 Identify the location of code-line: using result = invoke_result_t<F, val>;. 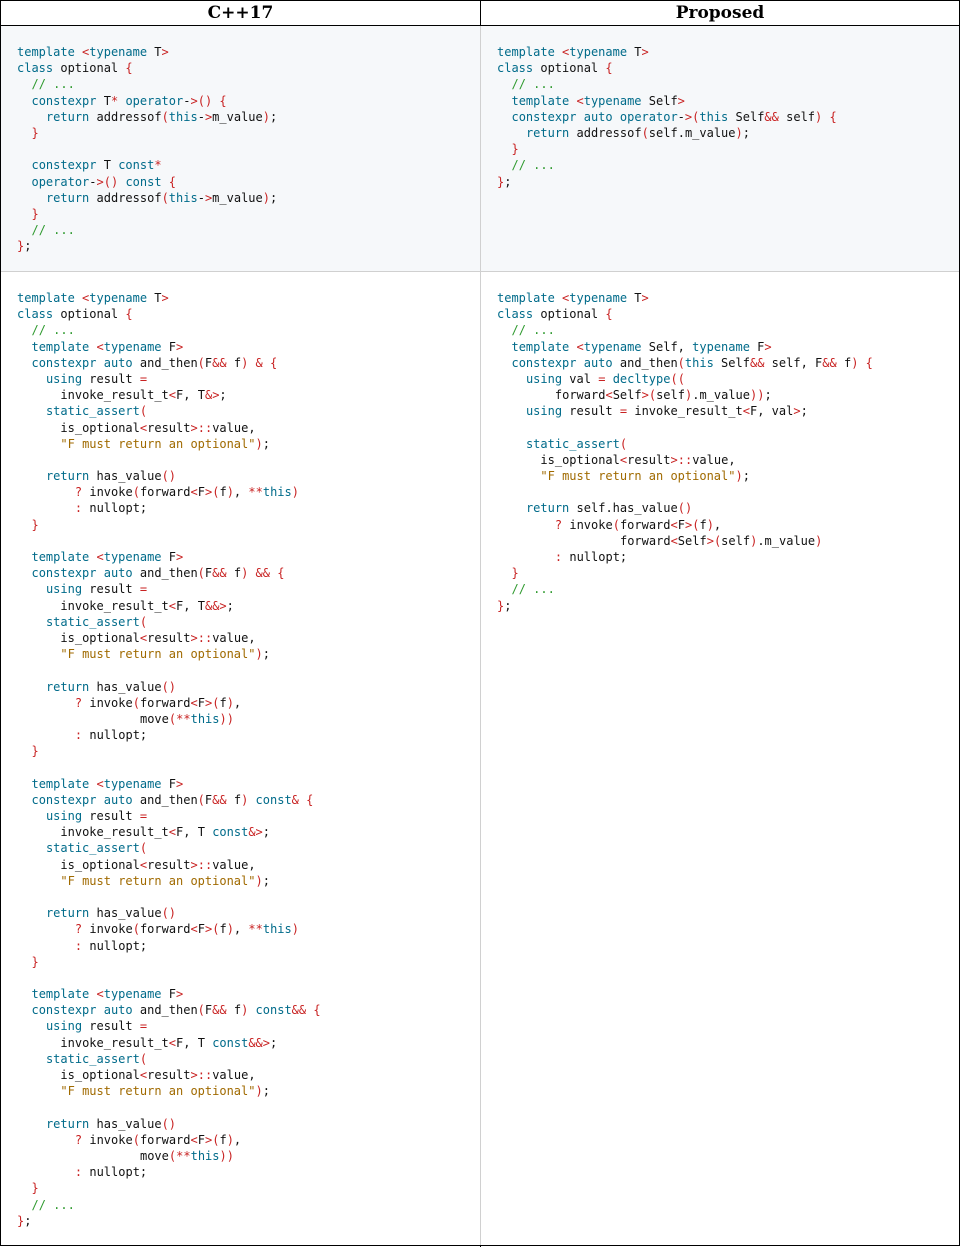
(666, 411).